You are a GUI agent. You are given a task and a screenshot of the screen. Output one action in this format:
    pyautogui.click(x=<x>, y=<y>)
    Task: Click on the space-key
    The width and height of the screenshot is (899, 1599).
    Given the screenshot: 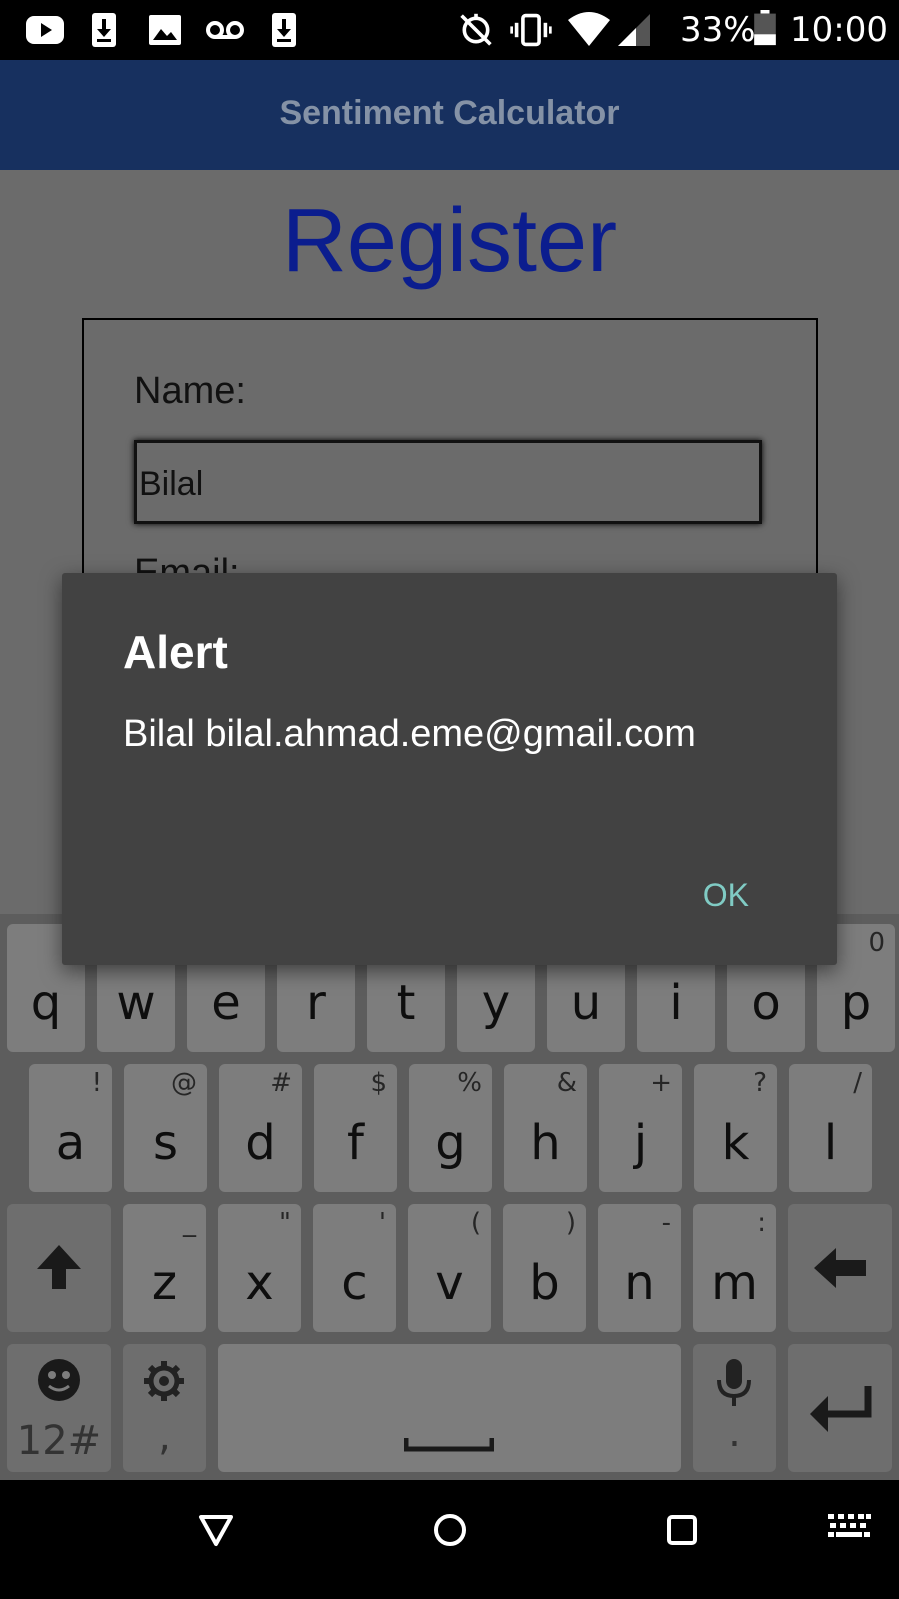 What is the action you would take?
    pyautogui.click(x=449, y=1408)
    